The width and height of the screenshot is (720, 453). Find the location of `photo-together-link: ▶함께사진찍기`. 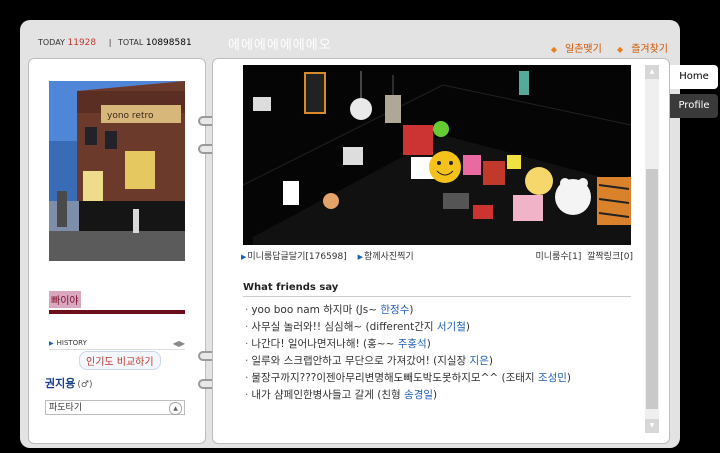

photo-together-link: ▶함께사진찍기 is located at coordinates (386, 257).